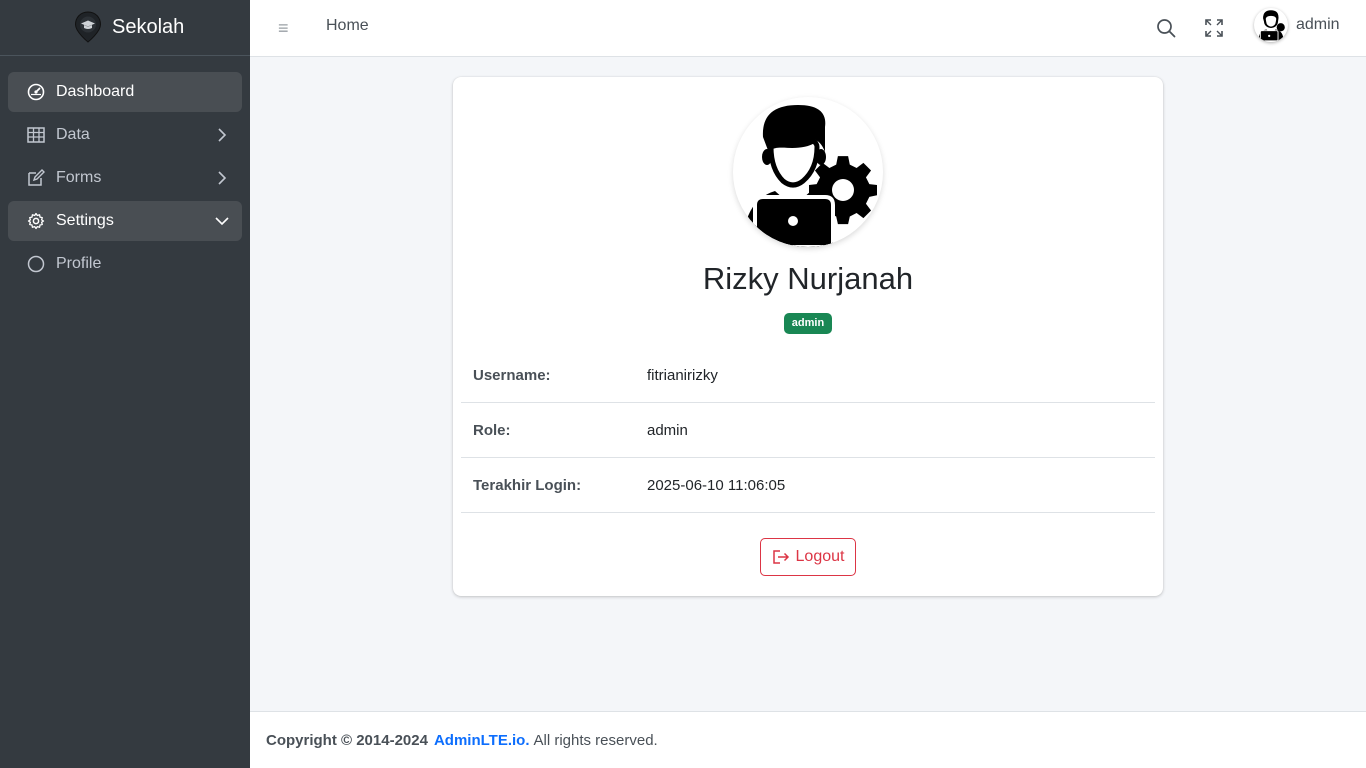  What do you see at coordinates (85, 220) in the screenshot?
I see `sidebar-item-label: Settings` at bounding box center [85, 220].